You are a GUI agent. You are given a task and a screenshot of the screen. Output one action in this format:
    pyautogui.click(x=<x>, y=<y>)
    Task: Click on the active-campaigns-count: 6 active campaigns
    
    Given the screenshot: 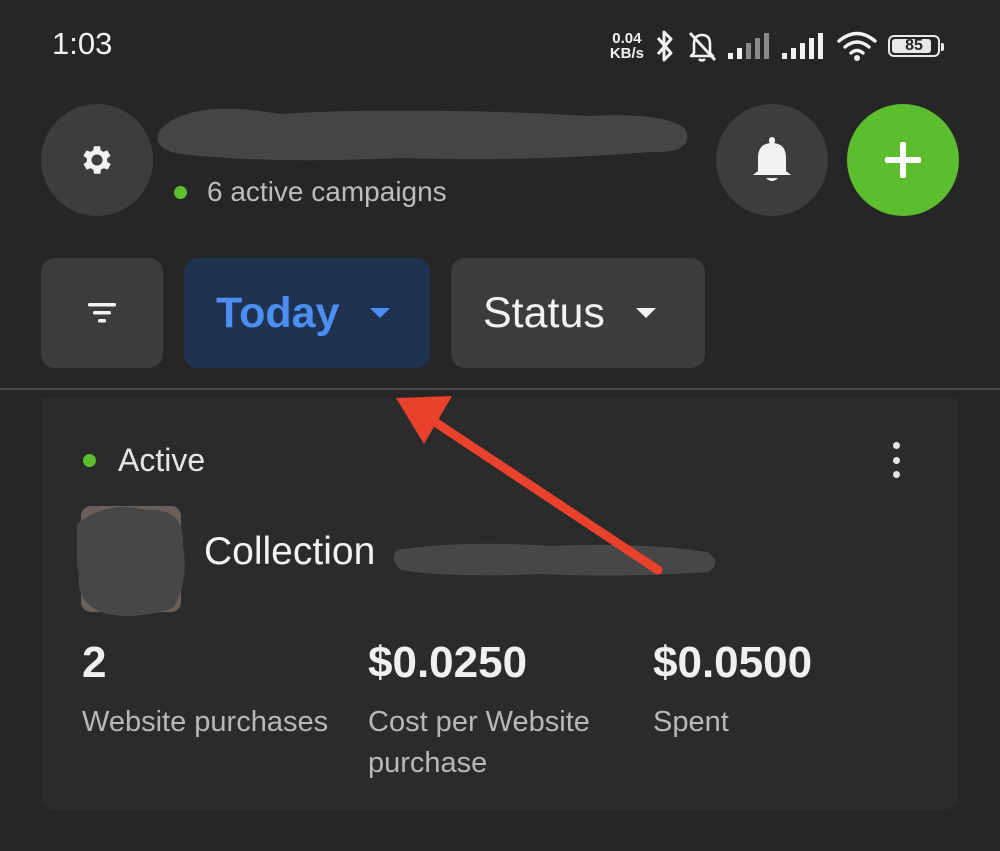 What is the action you would take?
    pyautogui.click(x=310, y=192)
    